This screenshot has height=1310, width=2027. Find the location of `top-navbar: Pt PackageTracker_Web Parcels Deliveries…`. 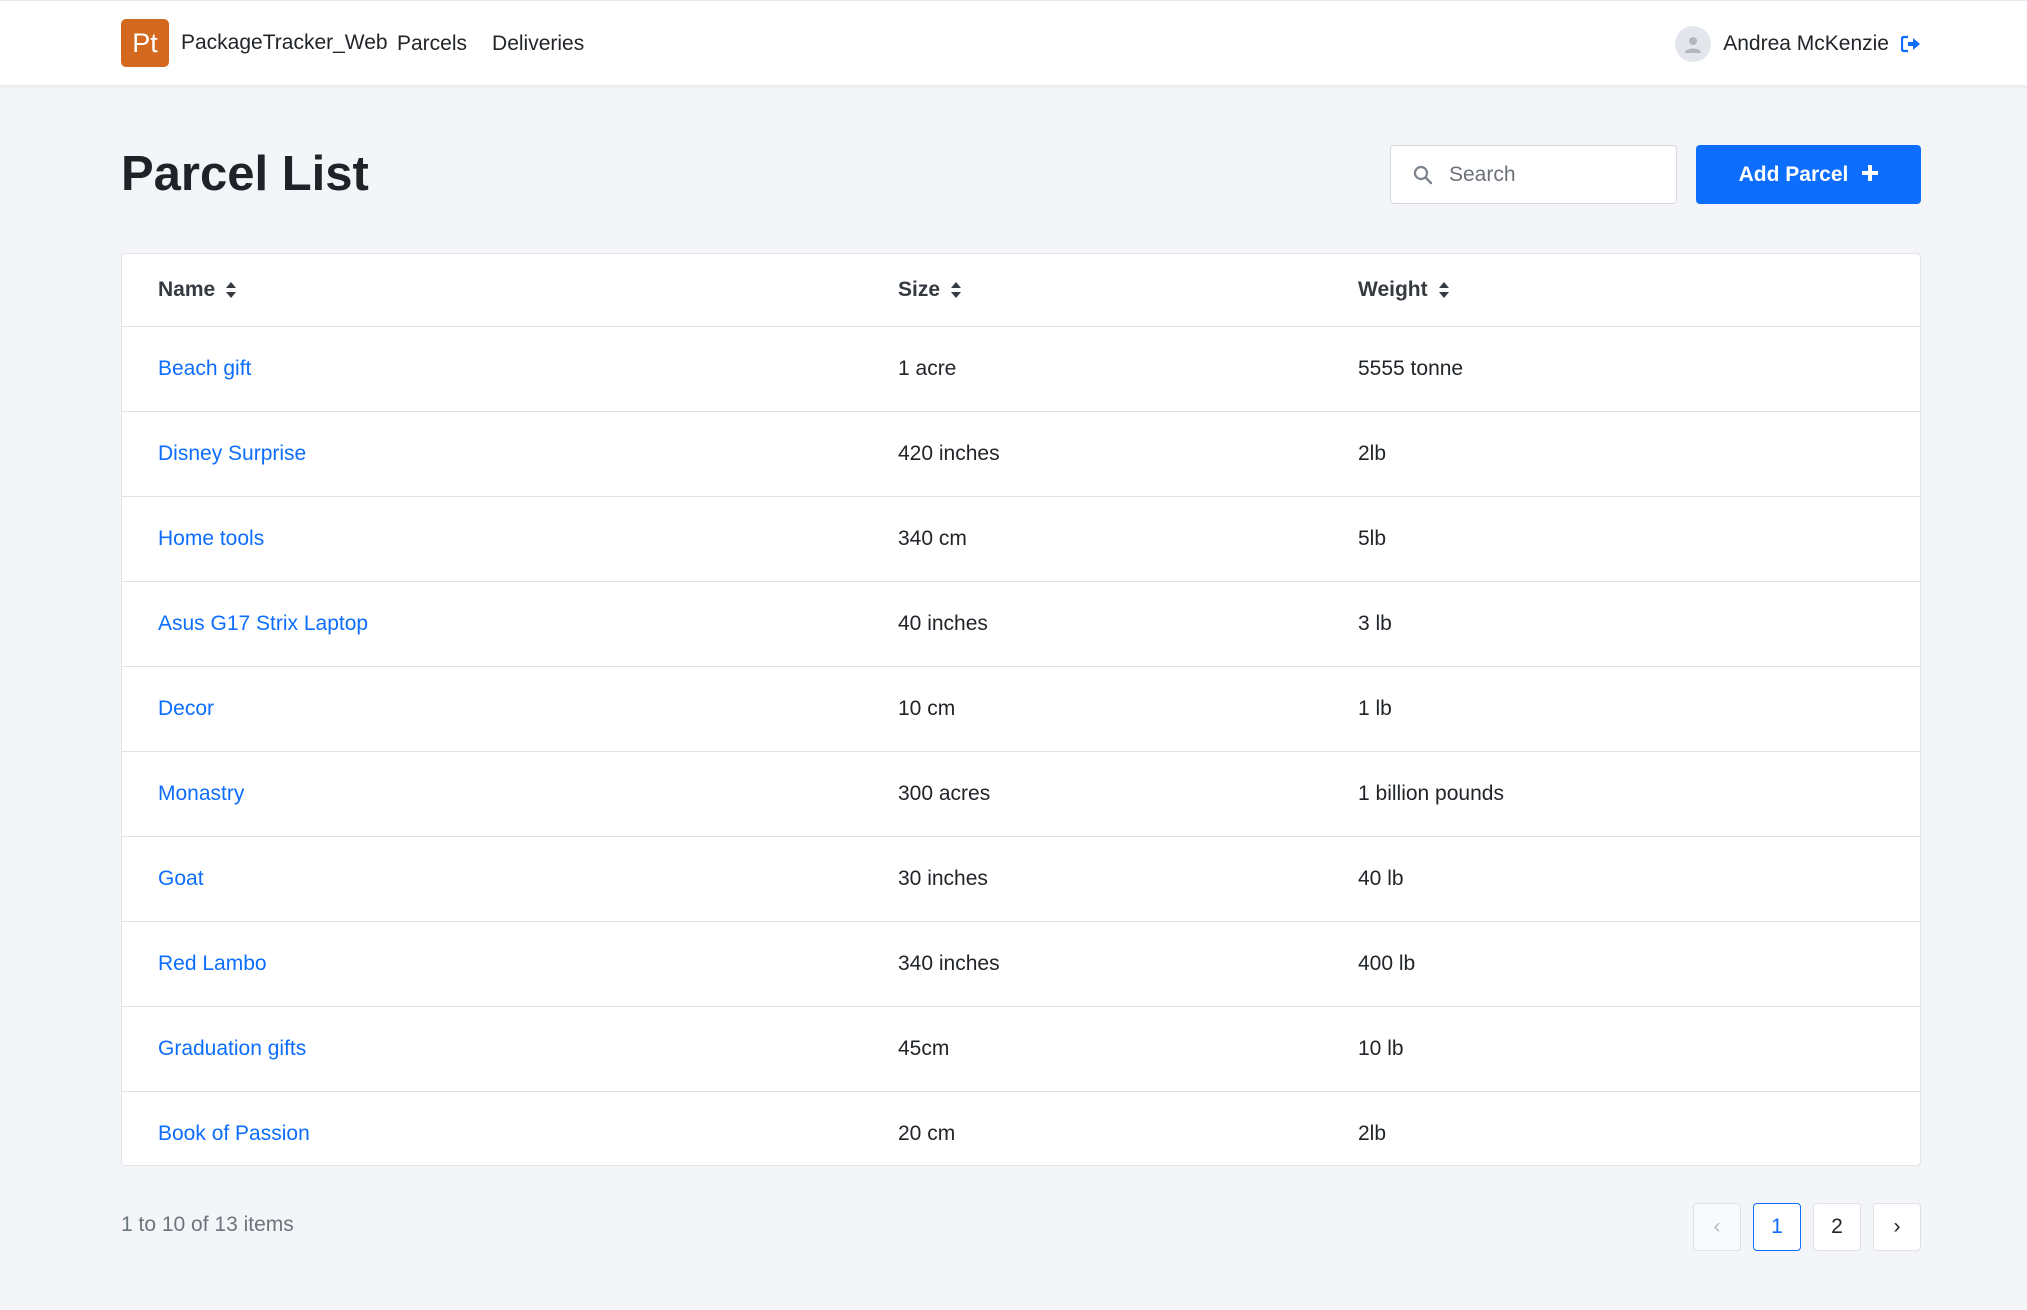

top-navbar: Pt PackageTracker_Web Parcels Deliveries… is located at coordinates (1013, 42).